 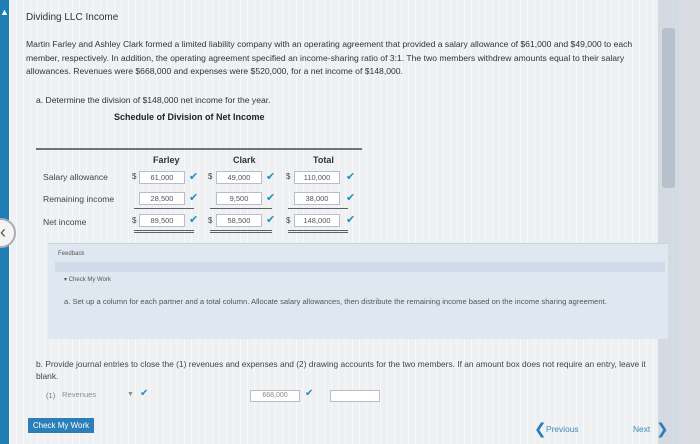 I want to click on farley-net-income-input: 89,500, so click(x=162, y=220).